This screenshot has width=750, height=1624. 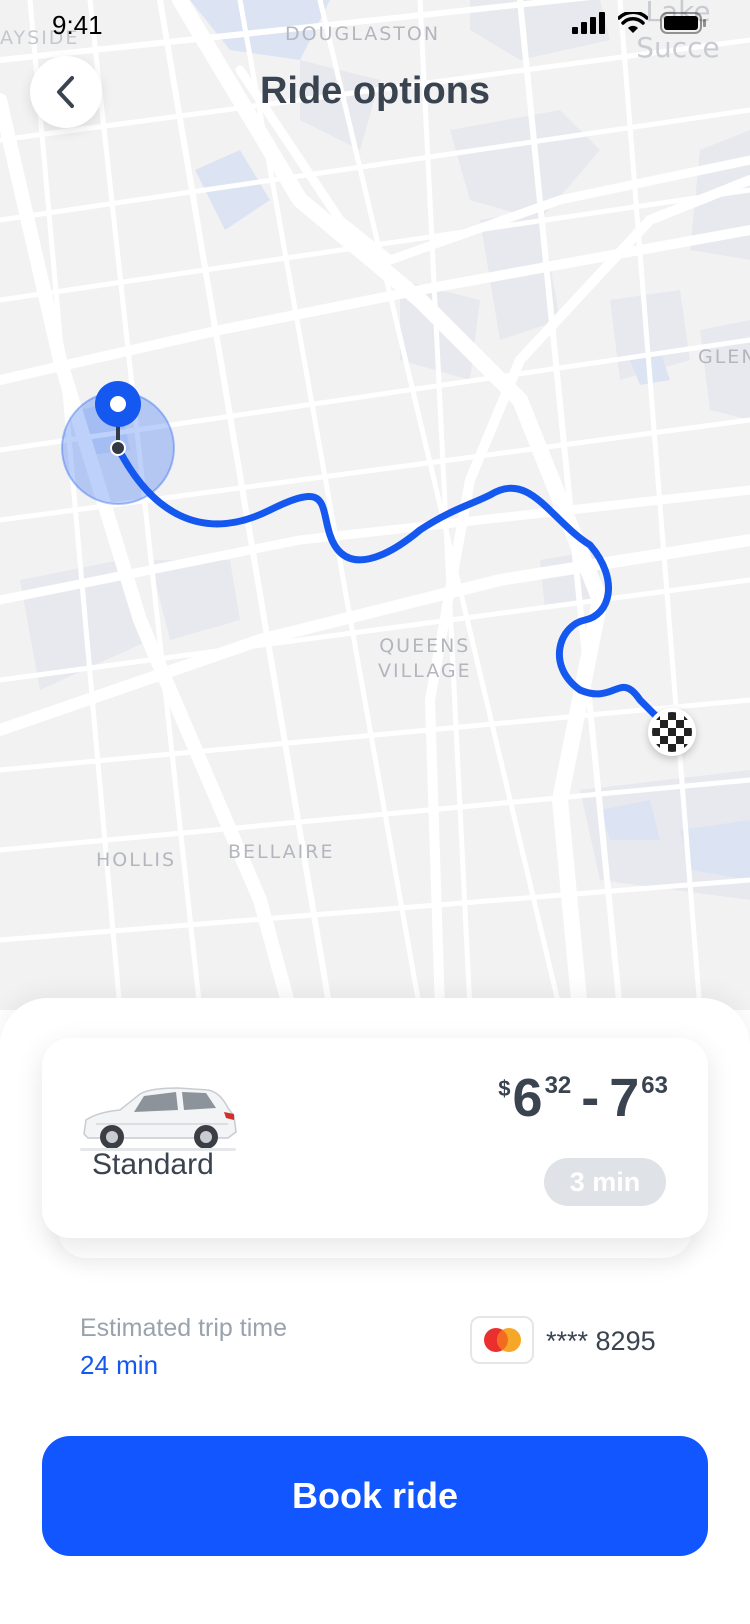 What do you see at coordinates (394, 589) in the screenshot?
I see `route-line` at bounding box center [394, 589].